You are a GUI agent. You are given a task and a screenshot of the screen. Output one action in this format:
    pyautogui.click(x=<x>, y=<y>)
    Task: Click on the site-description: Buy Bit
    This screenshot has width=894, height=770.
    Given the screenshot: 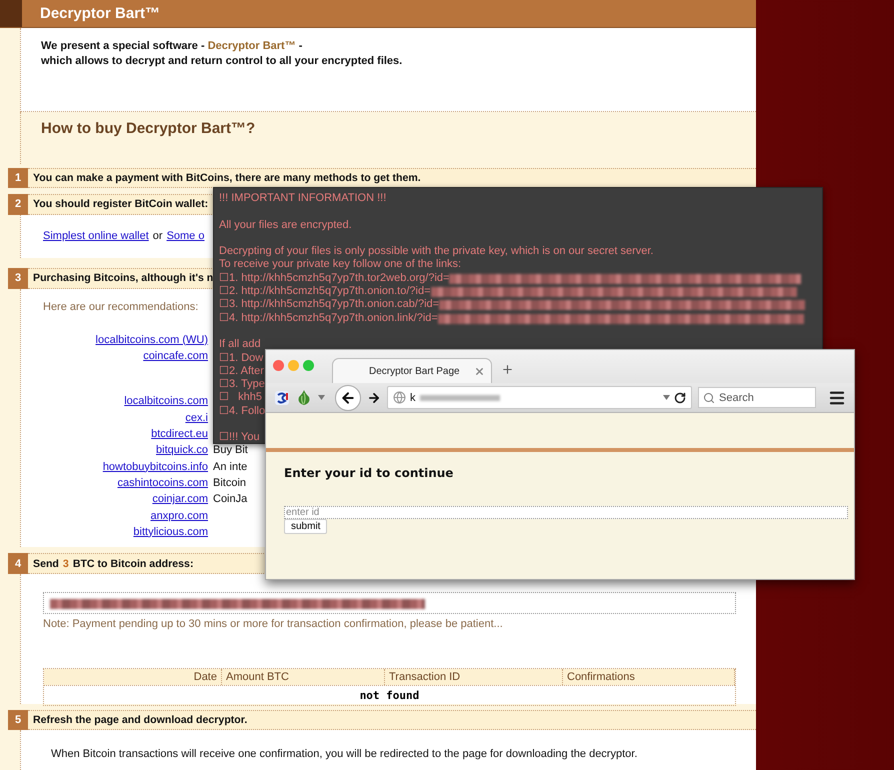 What is the action you would take?
    pyautogui.click(x=231, y=451)
    